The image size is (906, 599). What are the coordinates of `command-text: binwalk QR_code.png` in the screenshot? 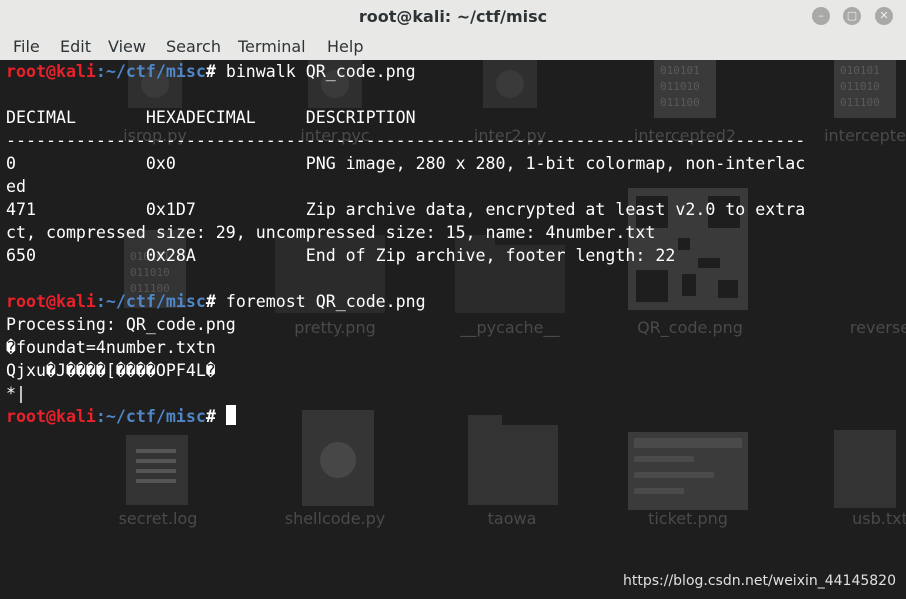 It's located at (320, 71).